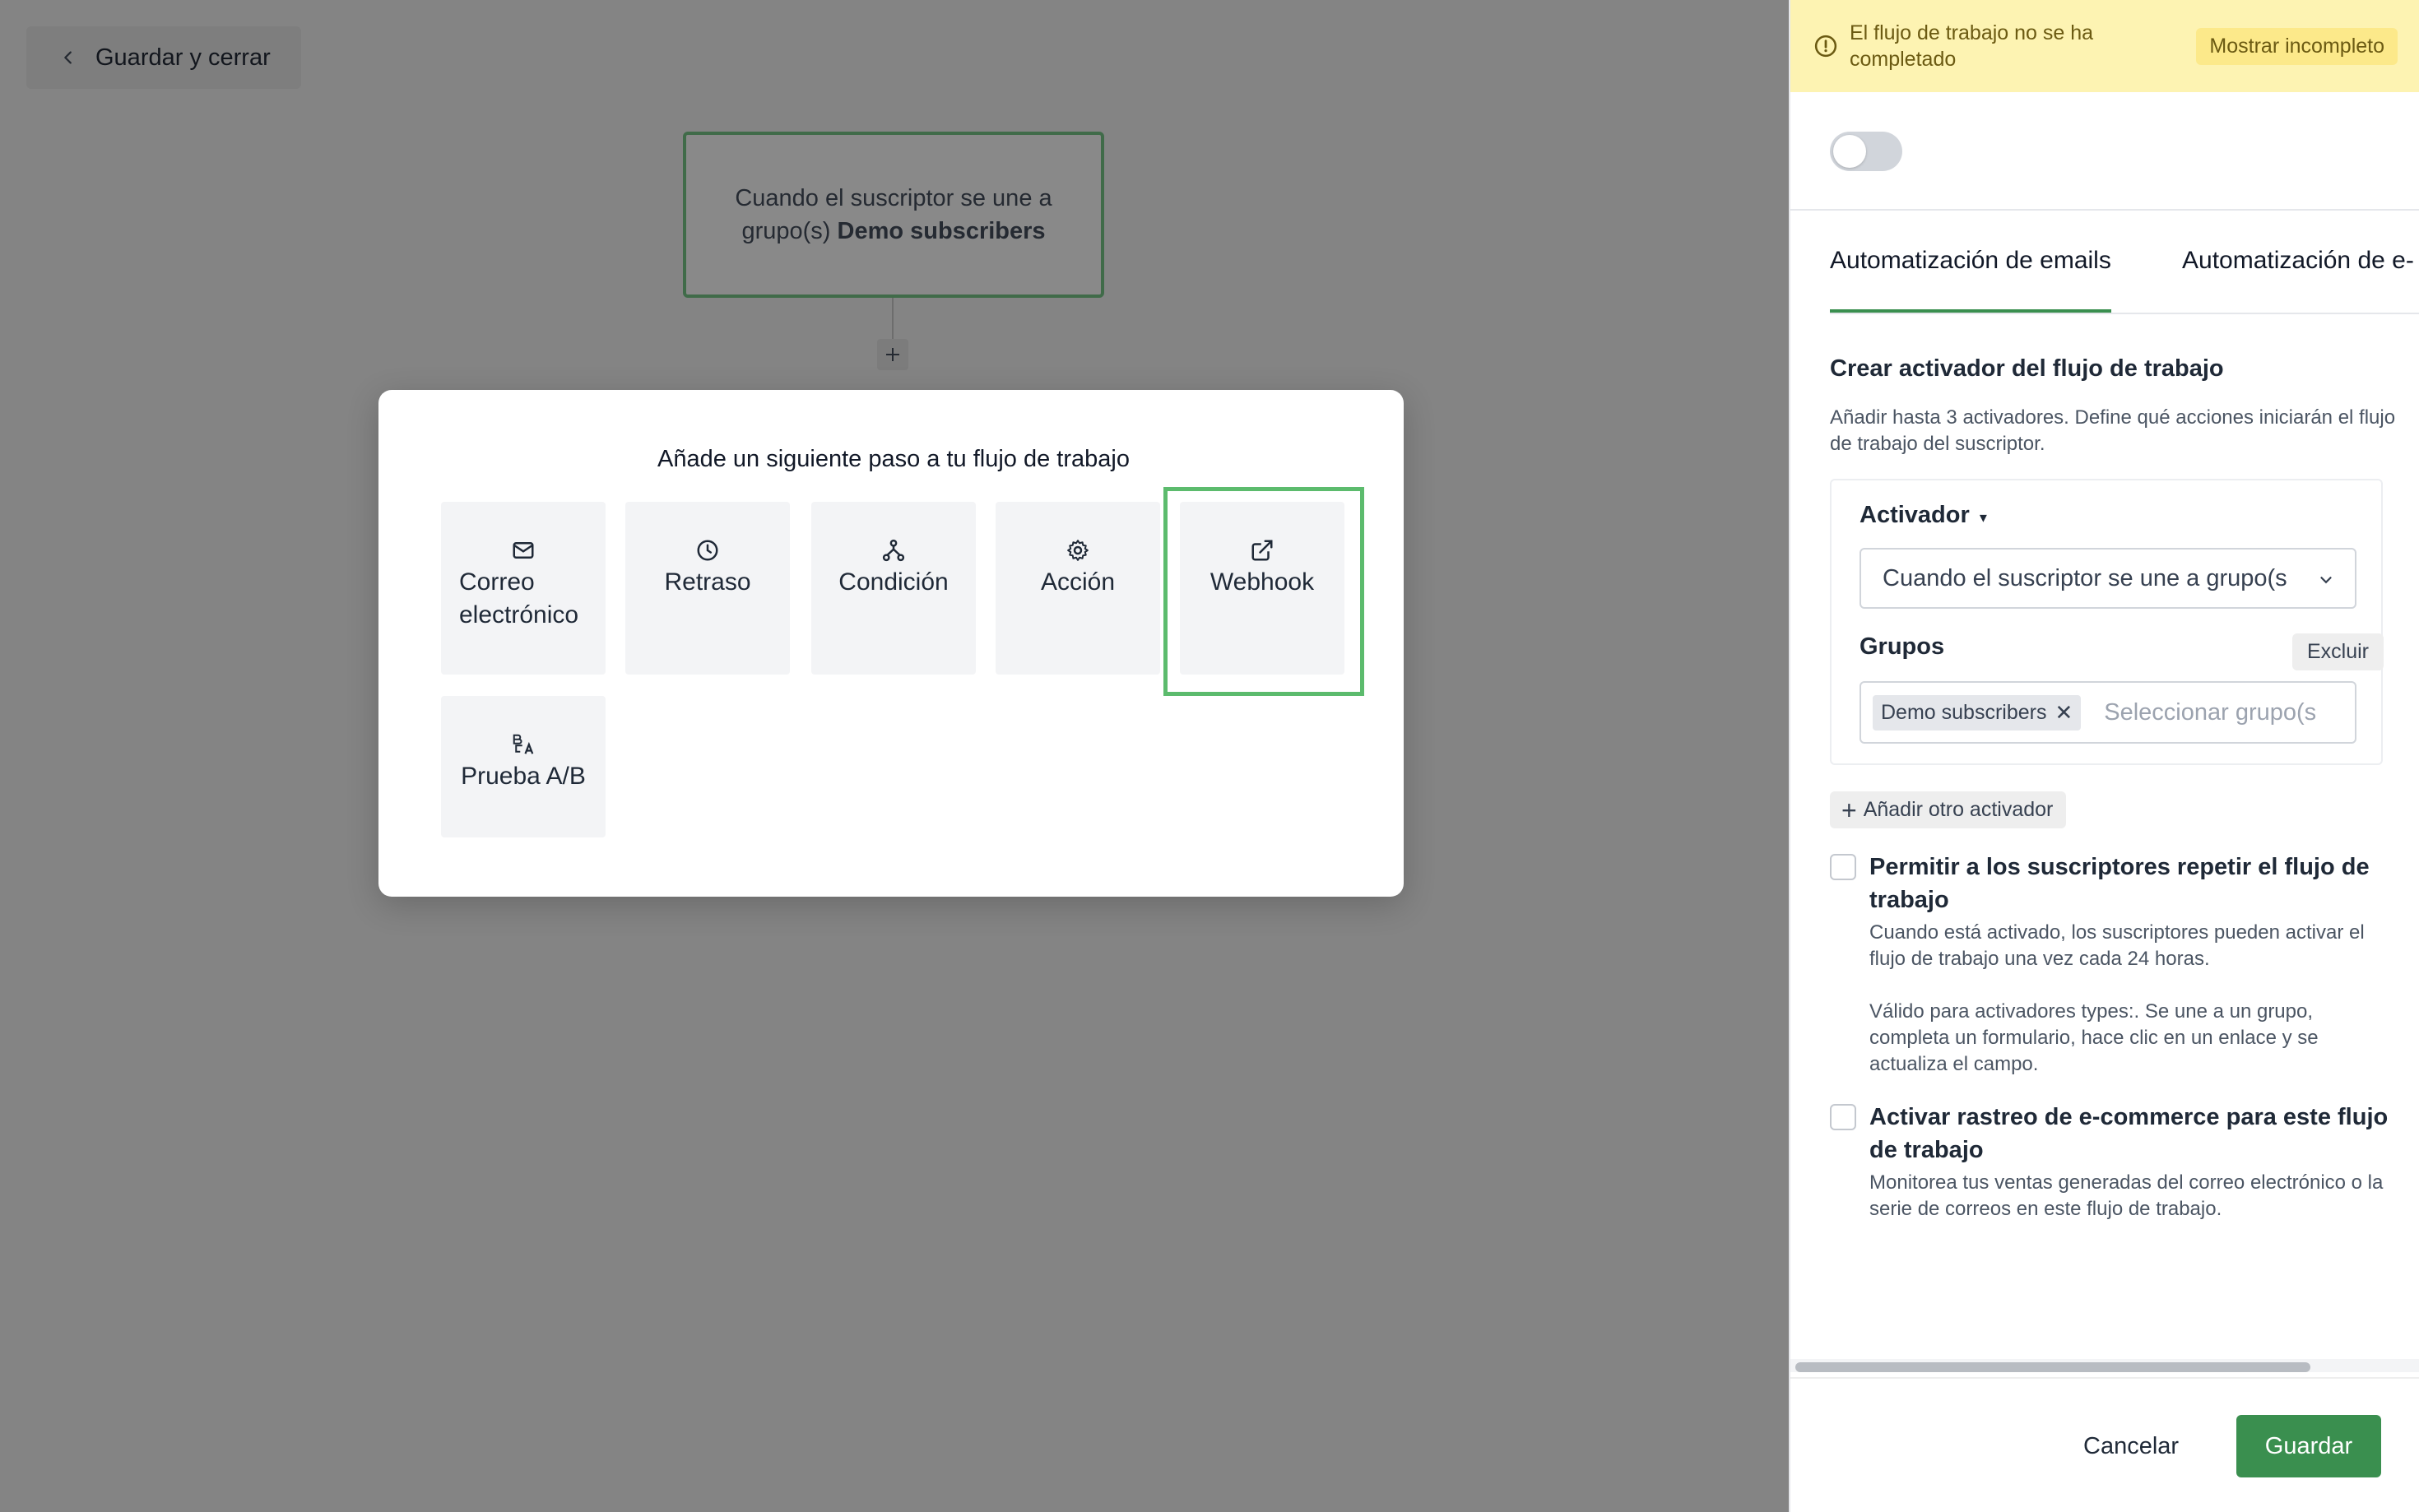  I want to click on plus-icon: +, so click(1849, 810).